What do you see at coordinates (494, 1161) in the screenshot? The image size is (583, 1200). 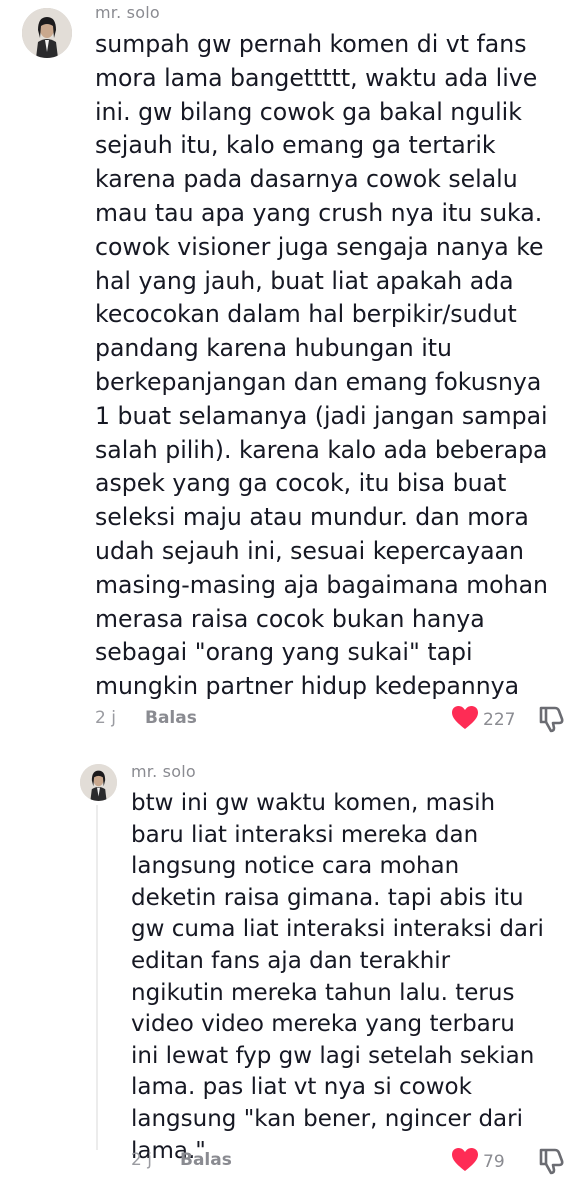 I see `like-count: 79` at bounding box center [494, 1161].